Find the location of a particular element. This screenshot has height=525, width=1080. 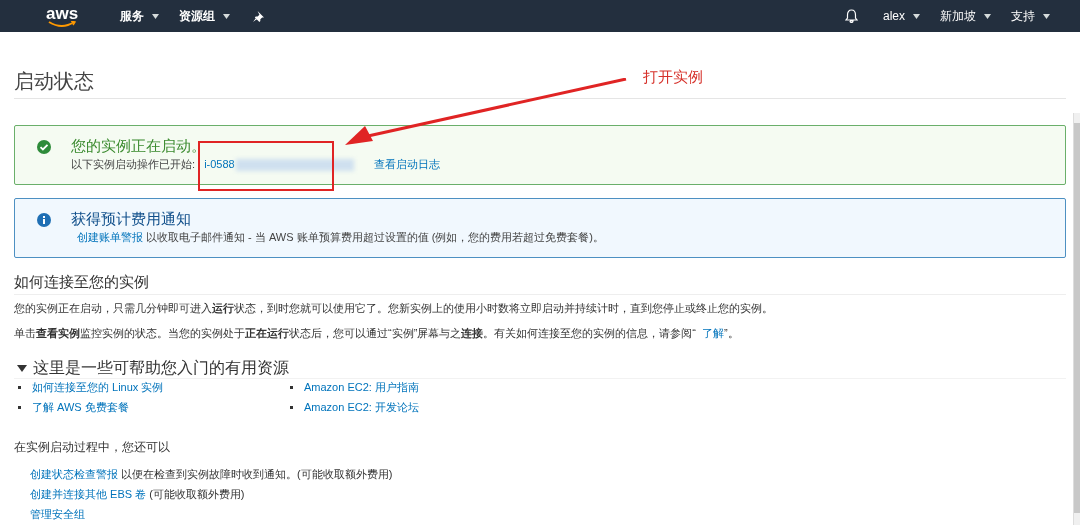

resource-link: 了解 AWS 免费套餐 is located at coordinates (80, 407).